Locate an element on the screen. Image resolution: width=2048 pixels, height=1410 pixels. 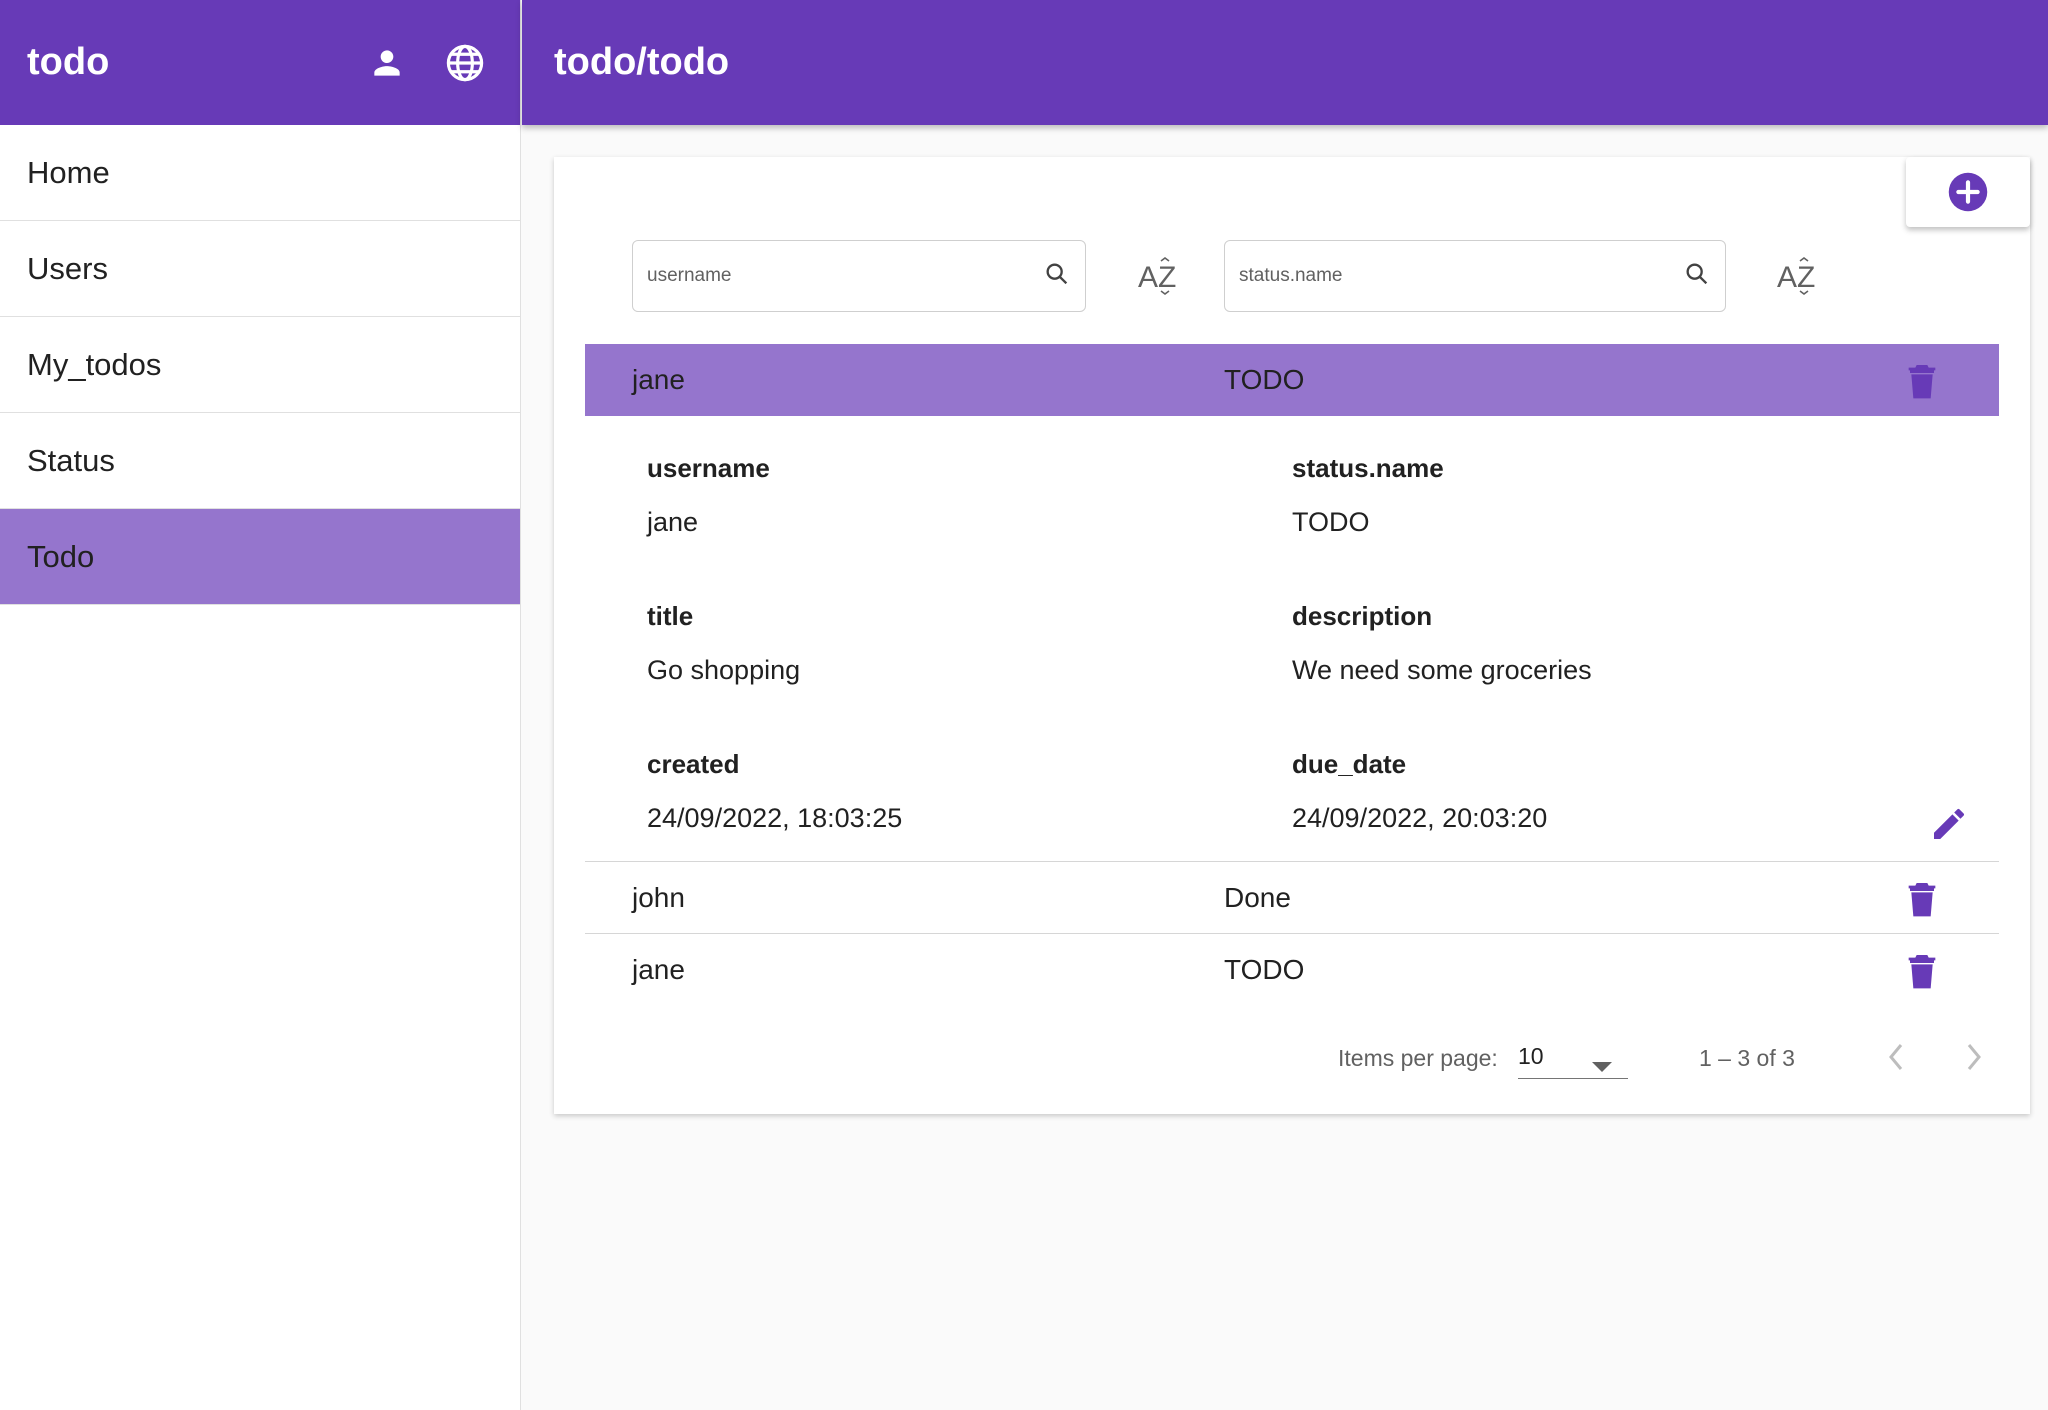
detail-value-created: 24/09/2022, 18:03:25 is located at coordinates (775, 818).